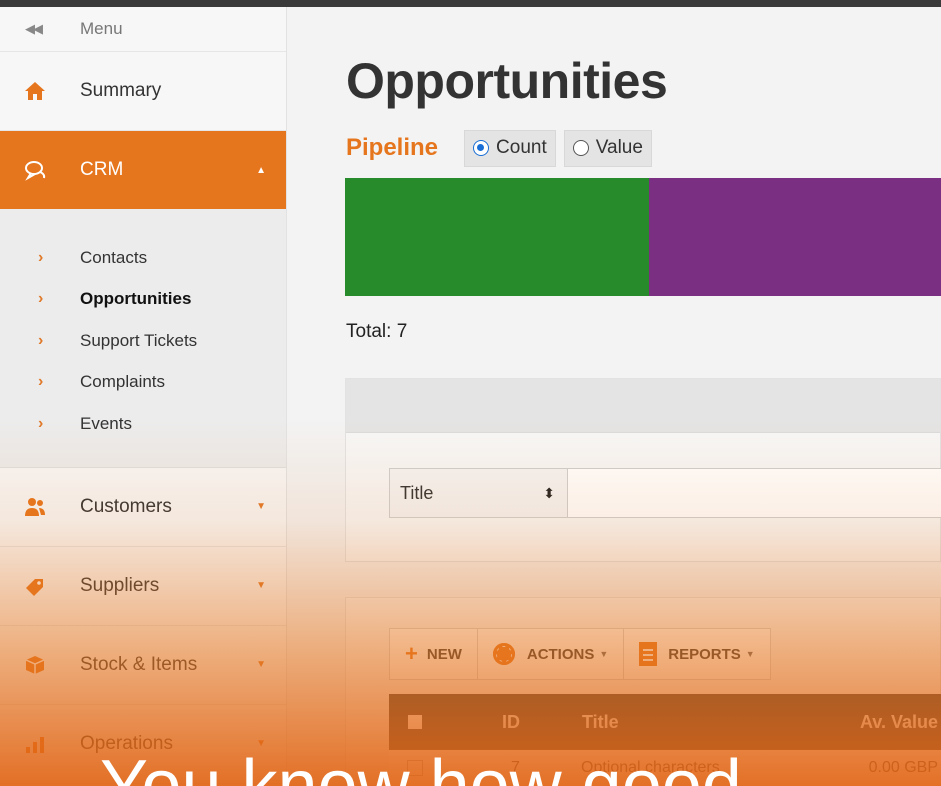  What do you see at coordinates (690, 722) in the screenshot?
I see `column-header-title: Title` at bounding box center [690, 722].